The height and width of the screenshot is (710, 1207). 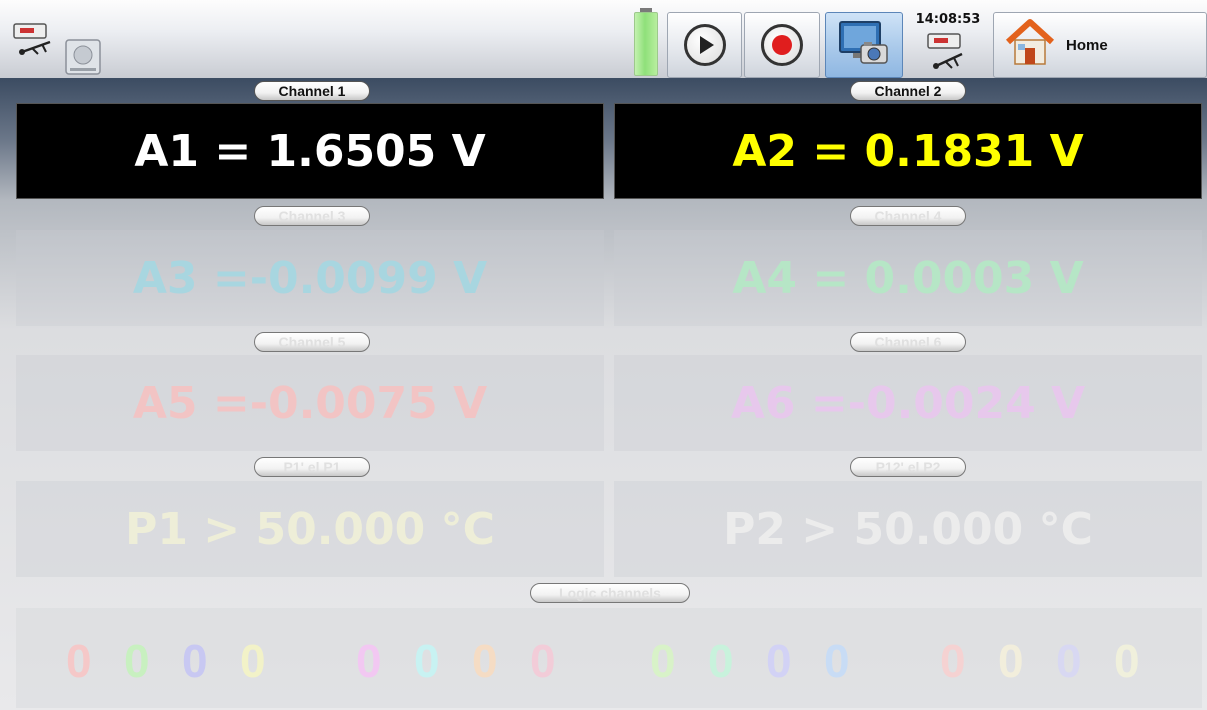 I want to click on channel-6-display: A6 =-0.0024 V, so click(x=908, y=403).